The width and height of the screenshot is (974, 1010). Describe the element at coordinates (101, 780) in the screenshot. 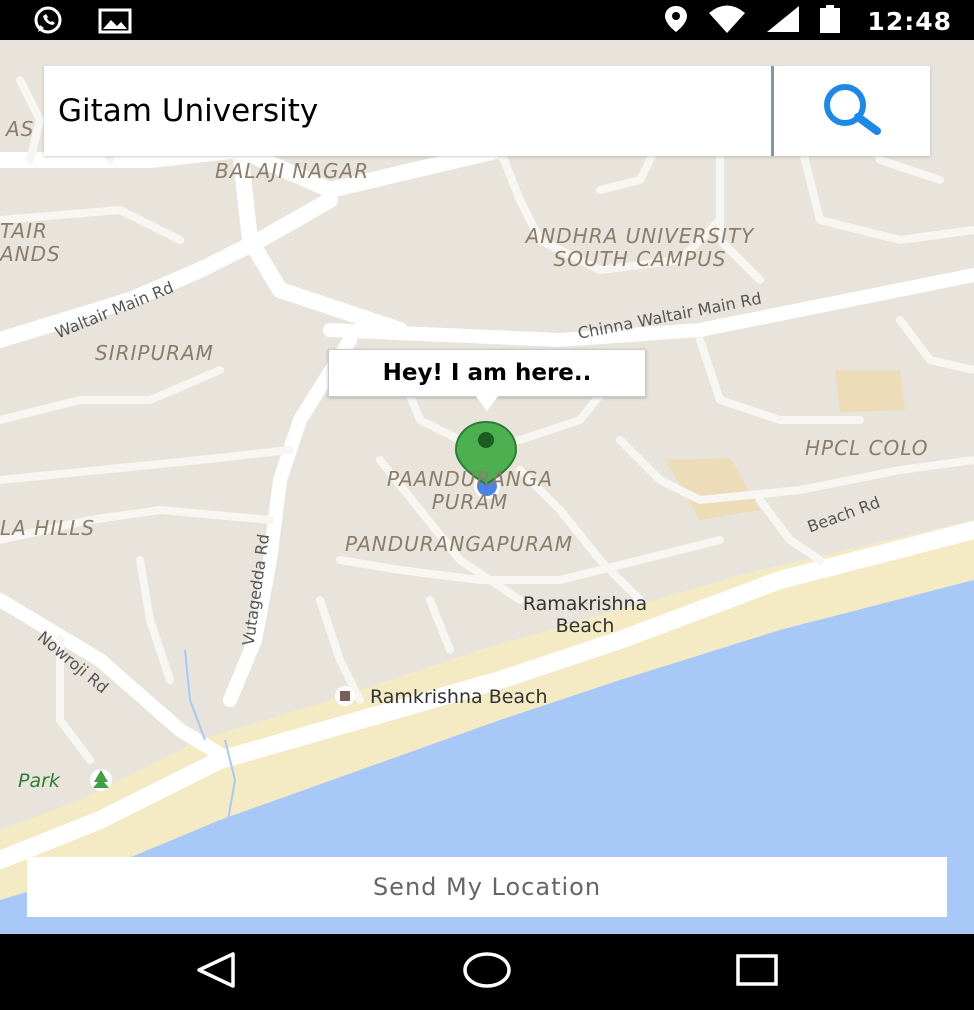

I see `park-icon` at that location.